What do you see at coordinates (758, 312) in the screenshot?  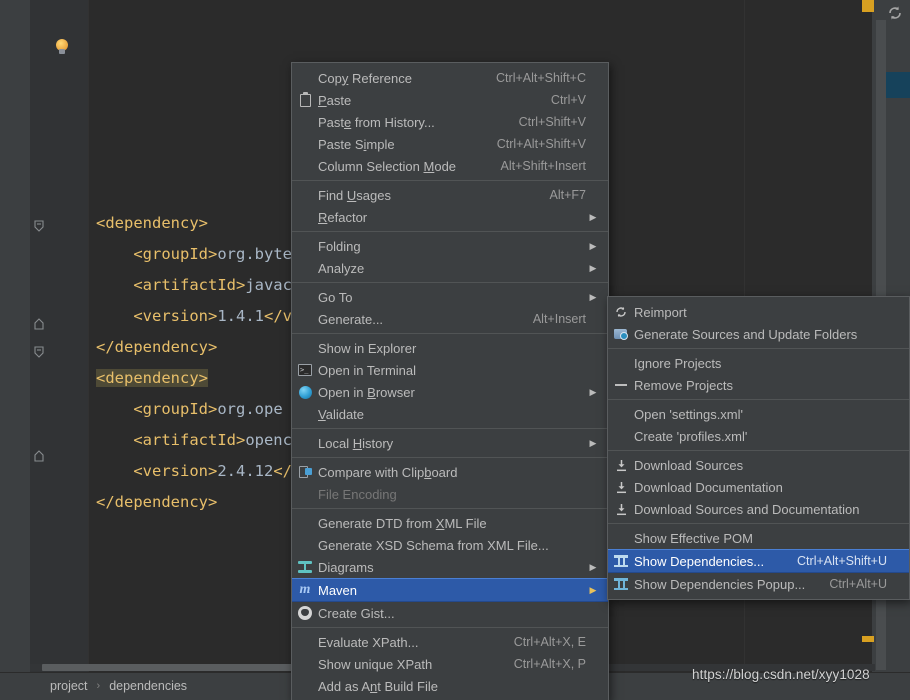 I see `maven-item-reimport: Reimport` at bounding box center [758, 312].